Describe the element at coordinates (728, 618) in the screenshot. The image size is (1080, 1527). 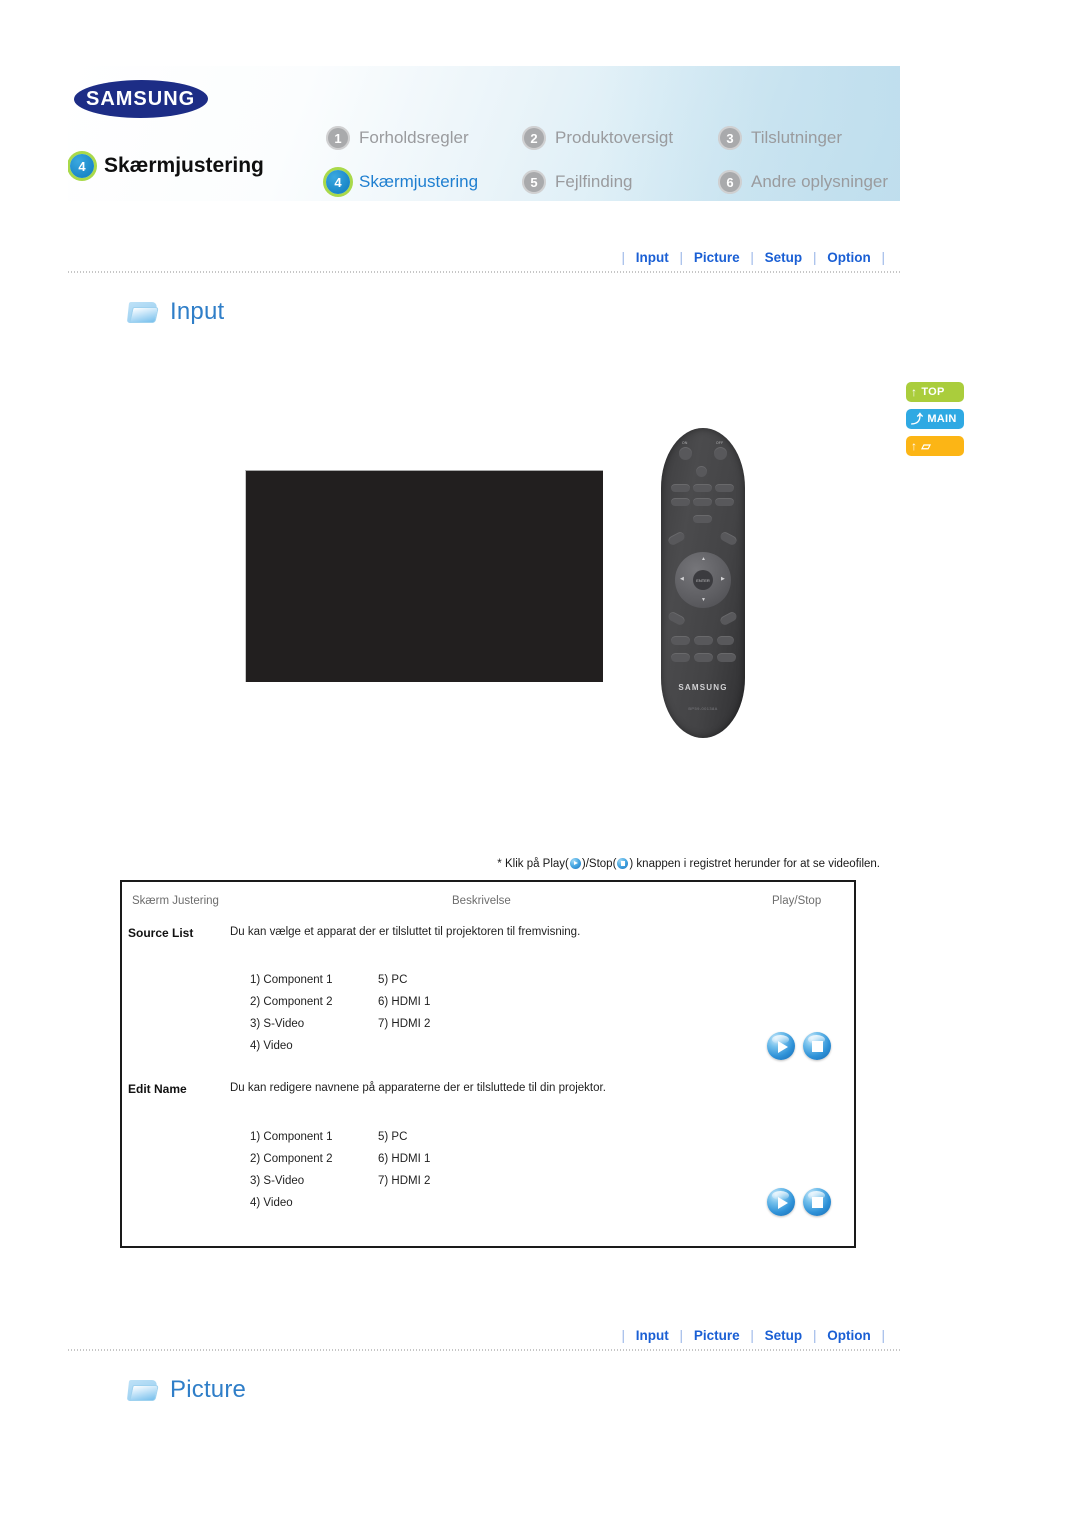
I see `remote-lower-right-button` at that location.